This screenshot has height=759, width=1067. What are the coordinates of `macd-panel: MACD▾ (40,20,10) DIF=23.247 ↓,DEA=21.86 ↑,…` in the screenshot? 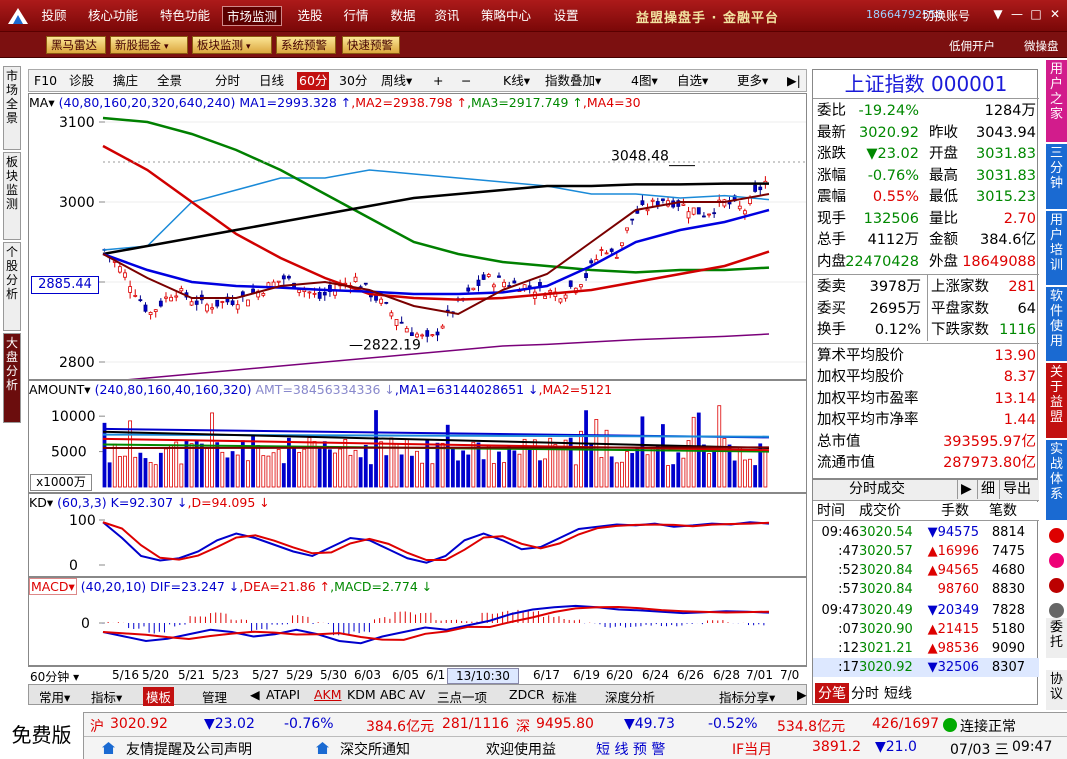 It's located at (417, 621).